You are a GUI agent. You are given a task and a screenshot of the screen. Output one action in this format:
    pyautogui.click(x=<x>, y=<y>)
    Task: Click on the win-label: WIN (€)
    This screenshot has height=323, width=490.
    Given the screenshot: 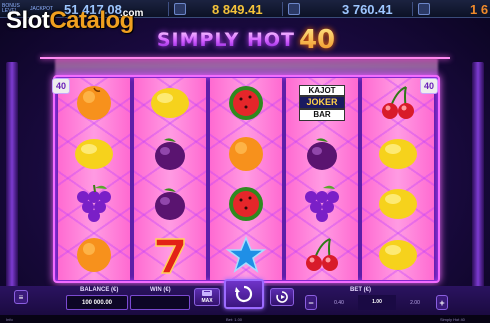 What is the action you would take?
    pyautogui.click(x=160, y=290)
    